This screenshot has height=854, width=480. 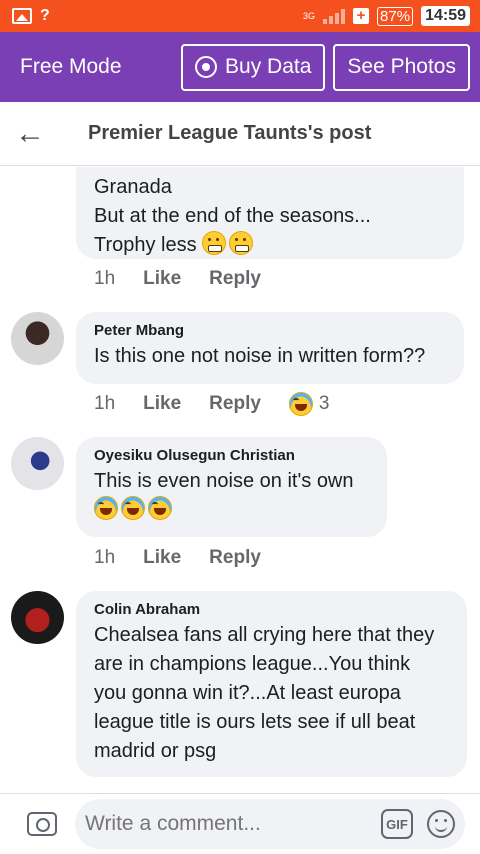 What do you see at coordinates (230, 133) in the screenshot?
I see `page-title: Premier League Taunts's post` at bounding box center [230, 133].